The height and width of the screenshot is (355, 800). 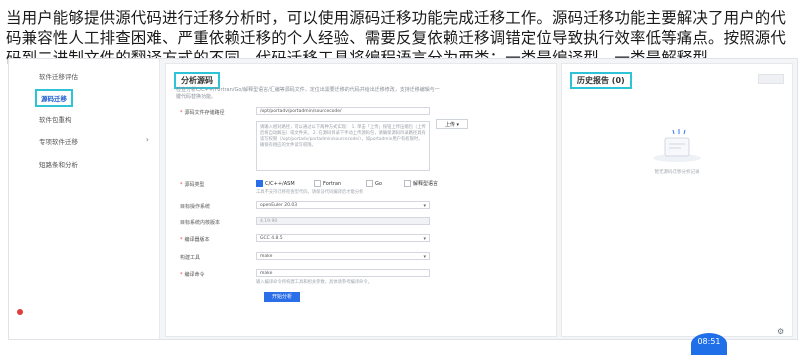 What do you see at coordinates (275, 183) in the screenshot?
I see `lang-option-c: C/C++/ASM` at bounding box center [275, 183].